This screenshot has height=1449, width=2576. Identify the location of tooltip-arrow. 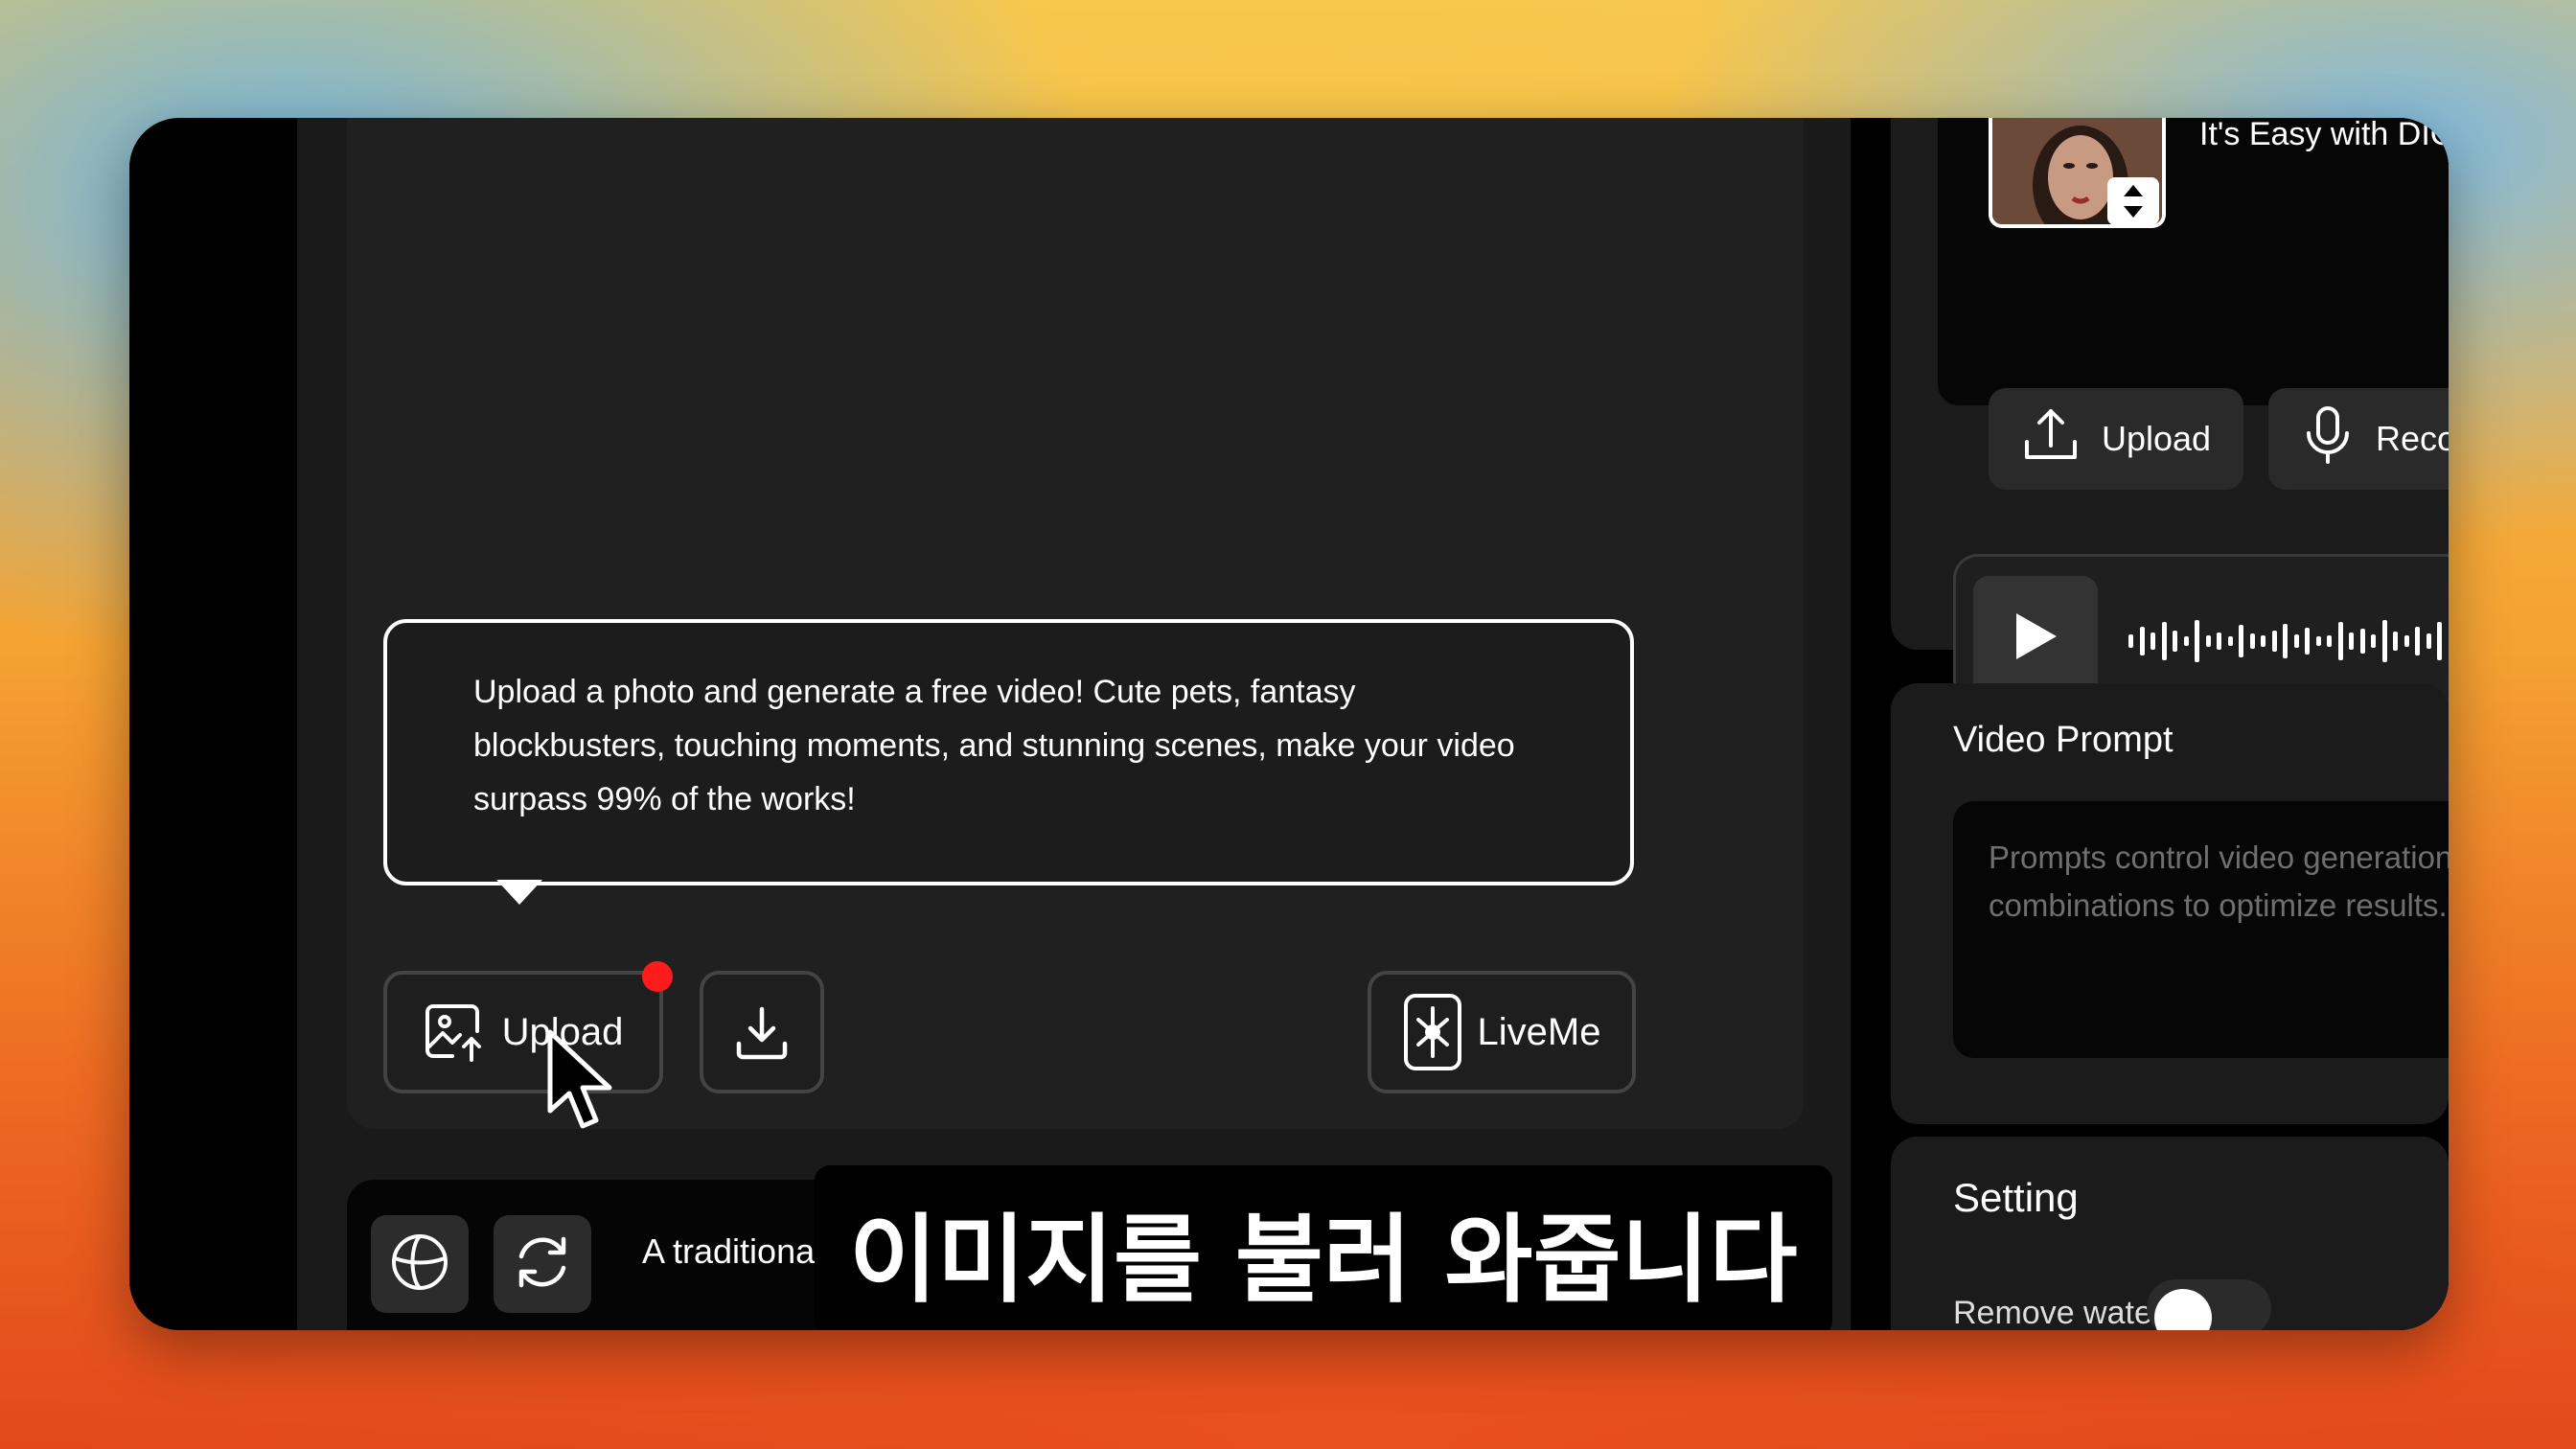
(519, 892).